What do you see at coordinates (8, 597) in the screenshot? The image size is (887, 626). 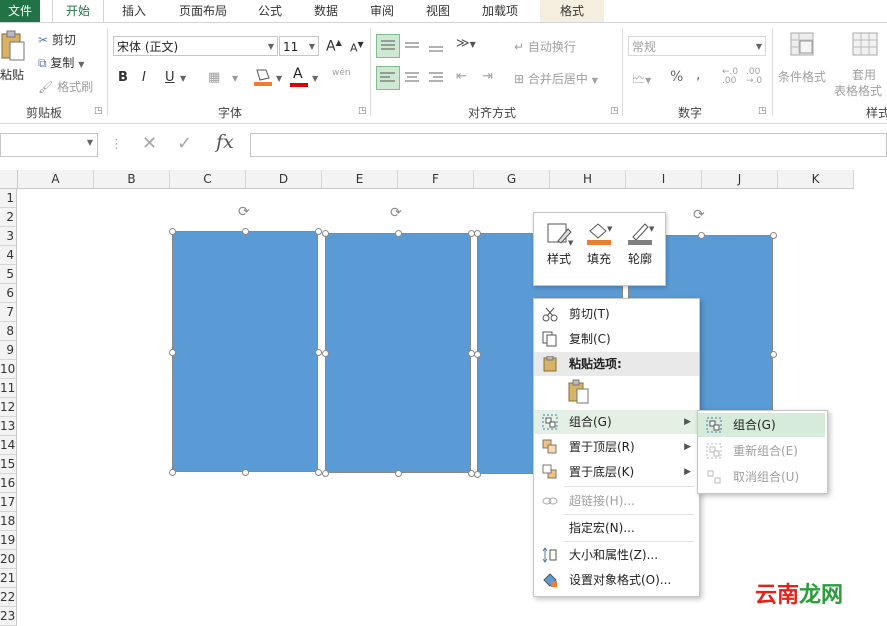 I see `row-header: 22` at bounding box center [8, 597].